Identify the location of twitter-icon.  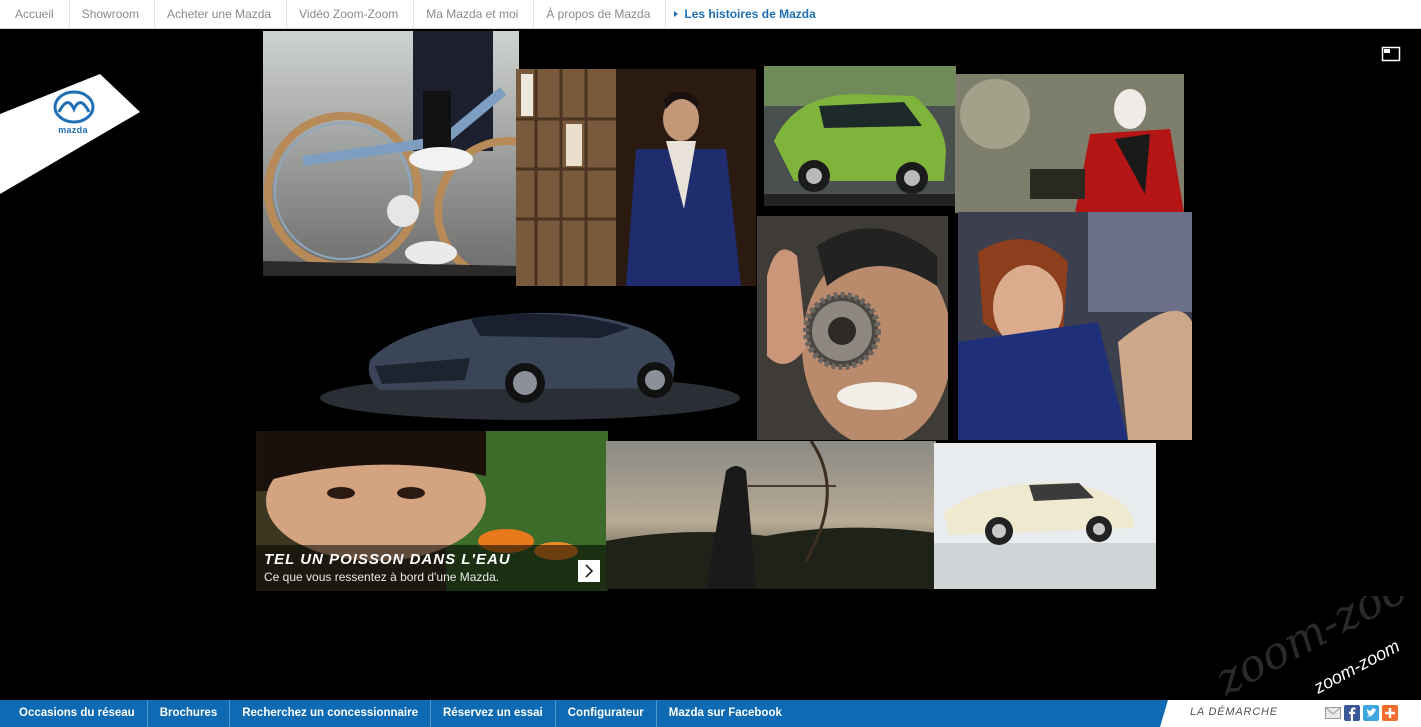
(1371, 713).